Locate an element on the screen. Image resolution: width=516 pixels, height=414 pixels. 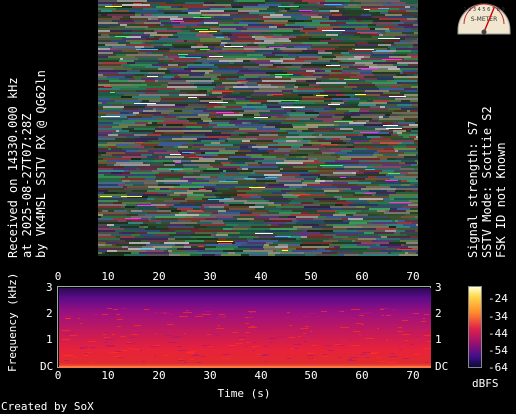
freq-tick-right: 3 is located at coordinates (438, 287).